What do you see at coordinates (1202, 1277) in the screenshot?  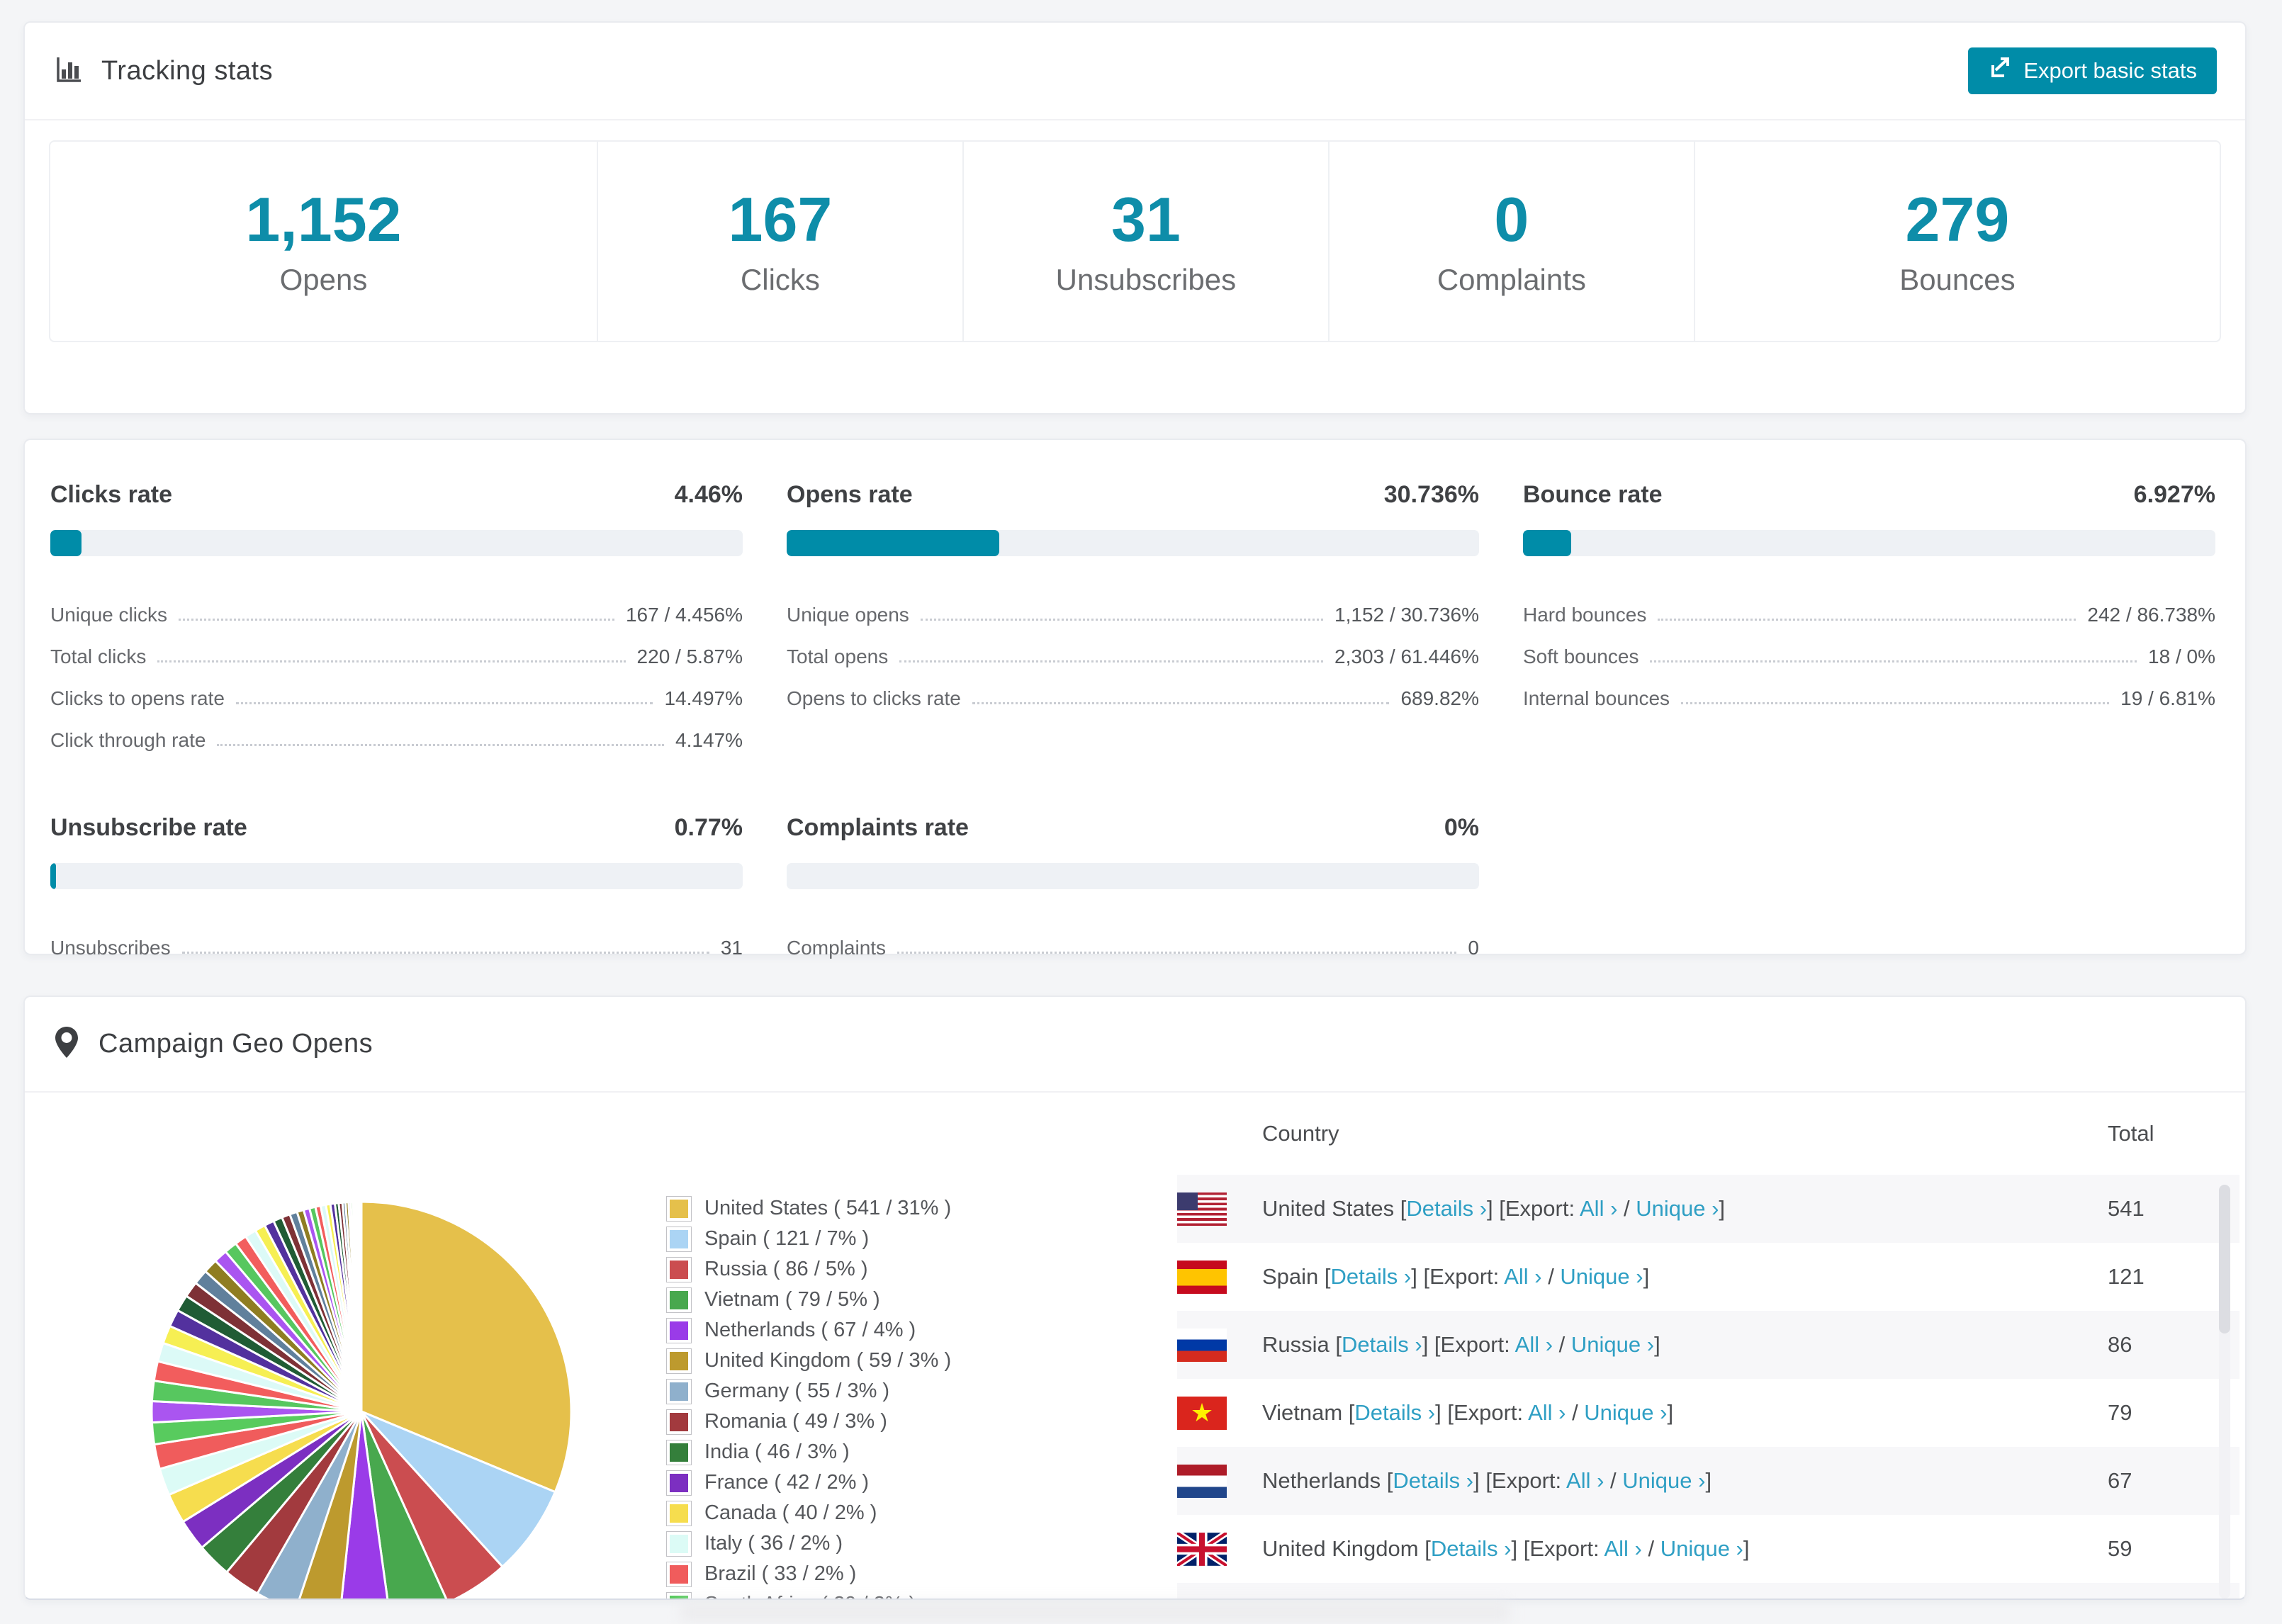 I see `es-flag` at bounding box center [1202, 1277].